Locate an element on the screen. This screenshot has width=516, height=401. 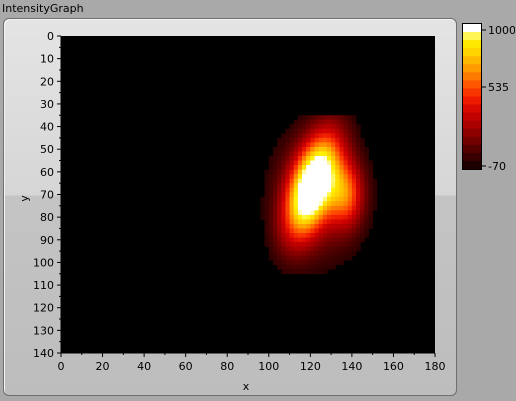
color-scale: 1000 535 -70 is located at coordinates (487, 98).